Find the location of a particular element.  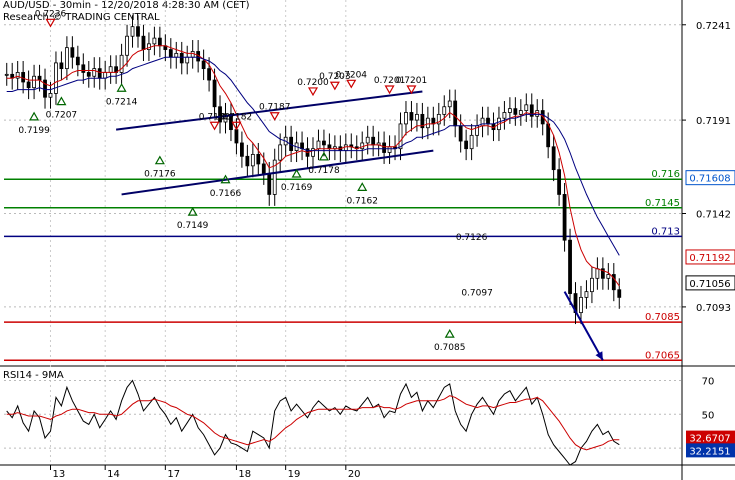

pivot-low-label: 0.7214 is located at coordinates (122, 102).